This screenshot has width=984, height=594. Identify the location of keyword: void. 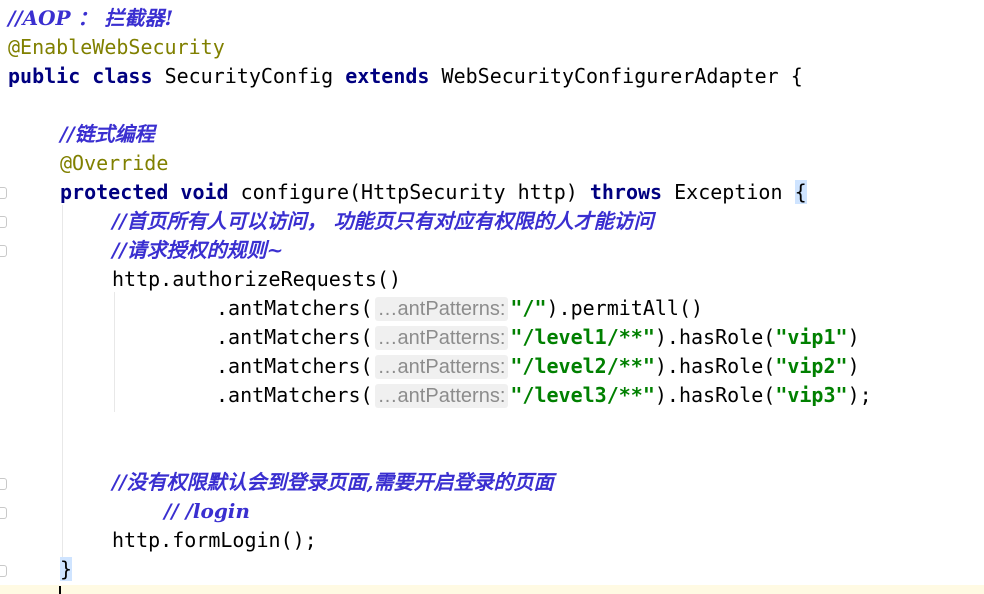
(204, 192).